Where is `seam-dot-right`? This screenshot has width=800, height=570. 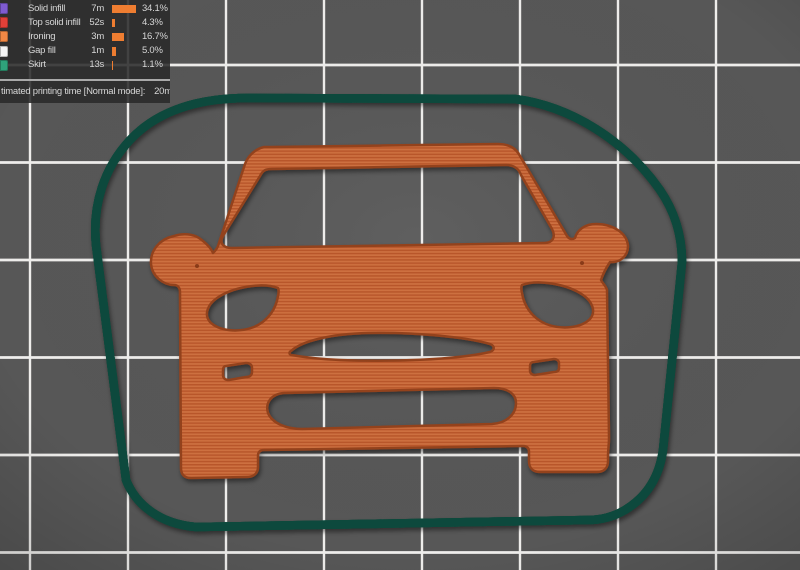 seam-dot-right is located at coordinates (582, 263).